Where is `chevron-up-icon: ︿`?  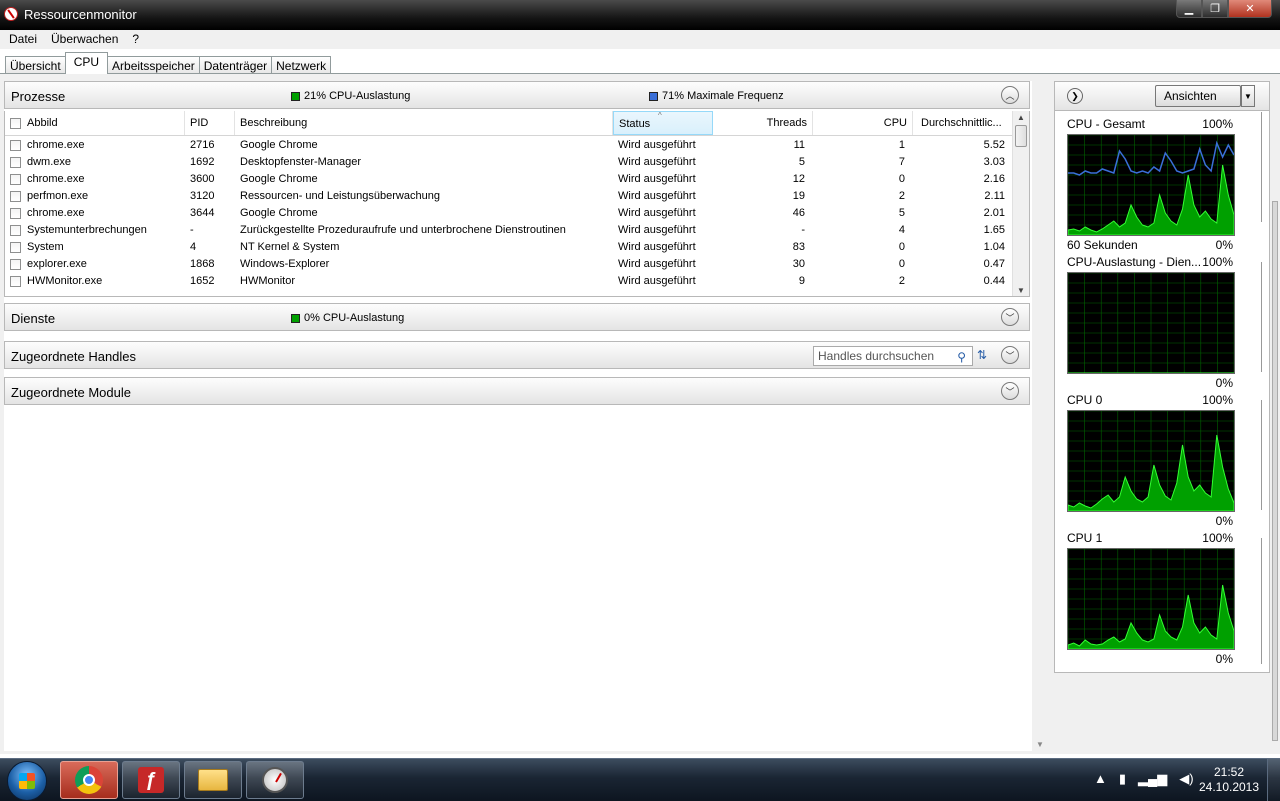 chevron-up-icon: ︿ is located at coordinates (1010, 95).